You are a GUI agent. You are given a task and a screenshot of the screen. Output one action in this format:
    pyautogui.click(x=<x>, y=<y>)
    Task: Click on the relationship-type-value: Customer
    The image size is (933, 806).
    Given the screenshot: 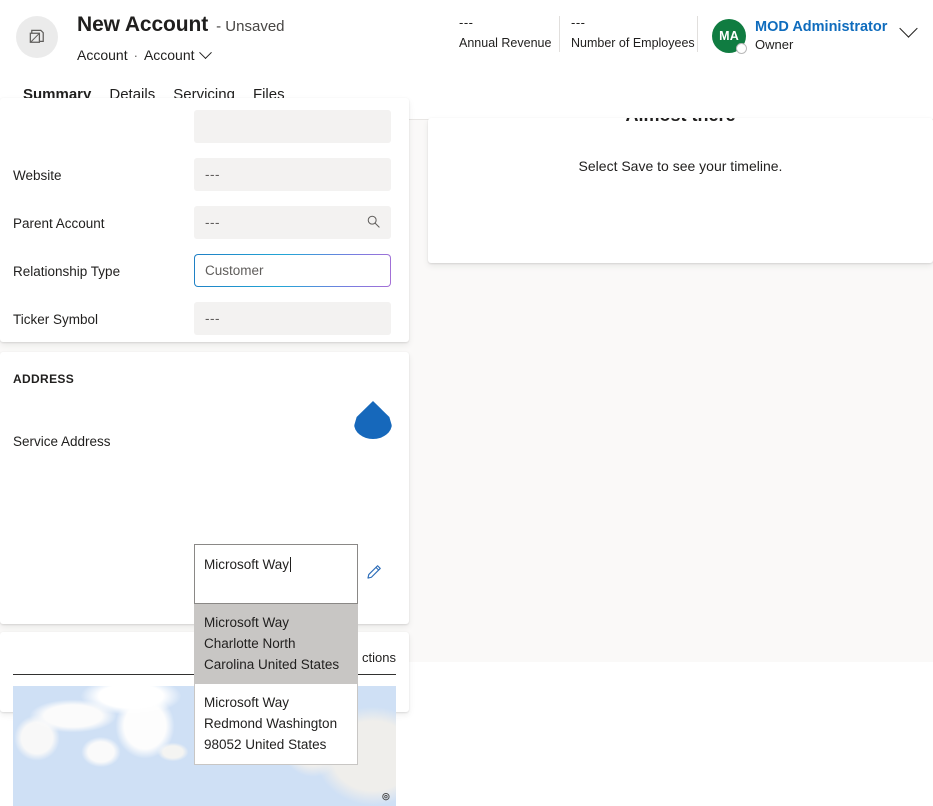 What is the action you would take?
    pyautogui.click(x=234, y=270)
    